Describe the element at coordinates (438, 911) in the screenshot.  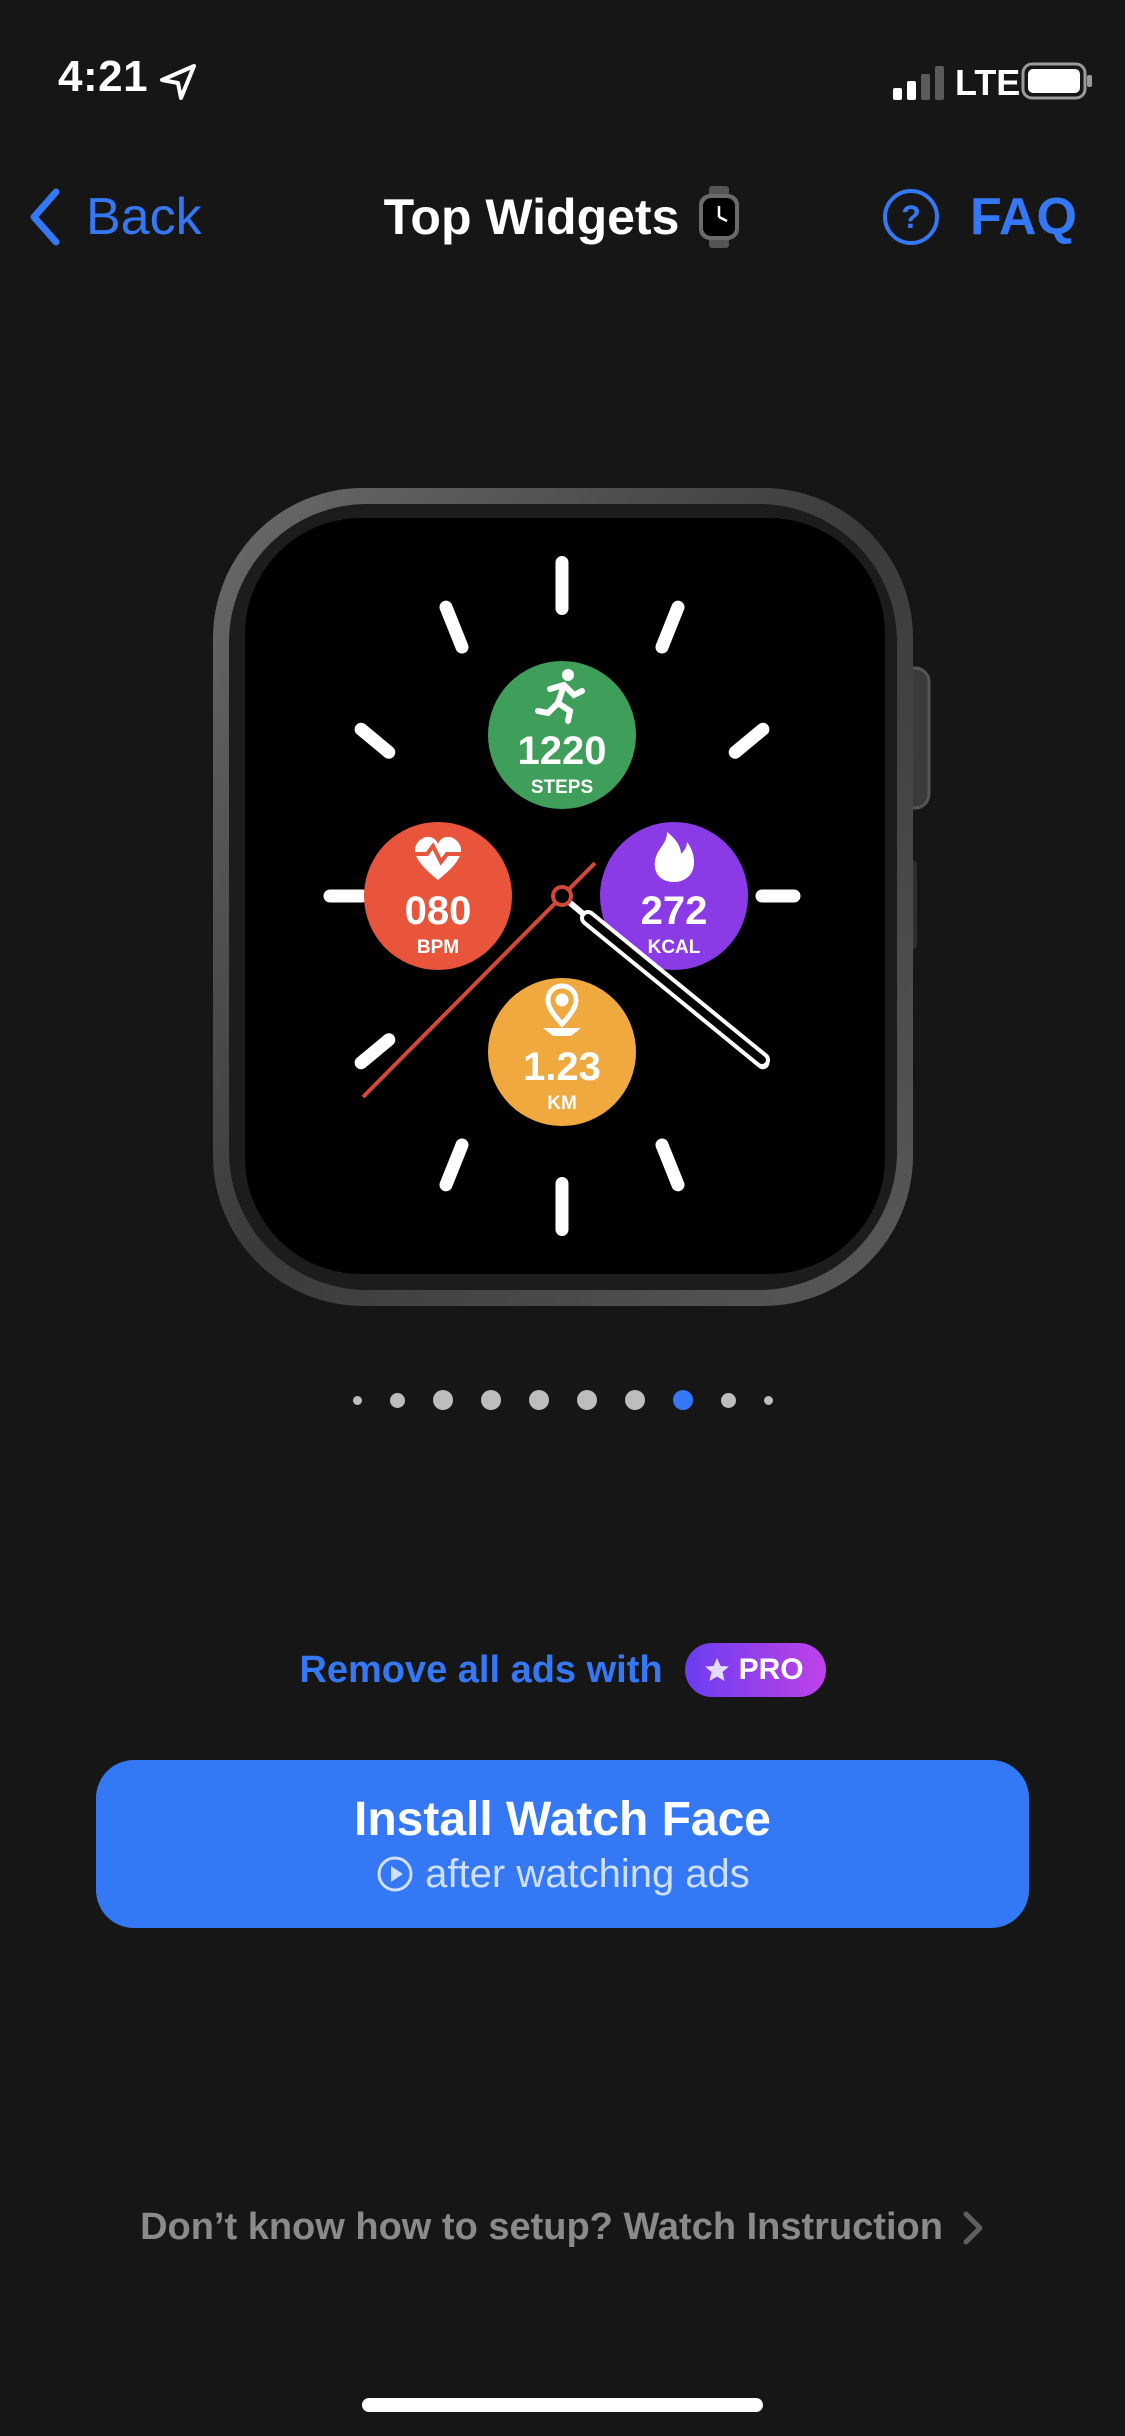
I see `bpm-value: 080` at that location.